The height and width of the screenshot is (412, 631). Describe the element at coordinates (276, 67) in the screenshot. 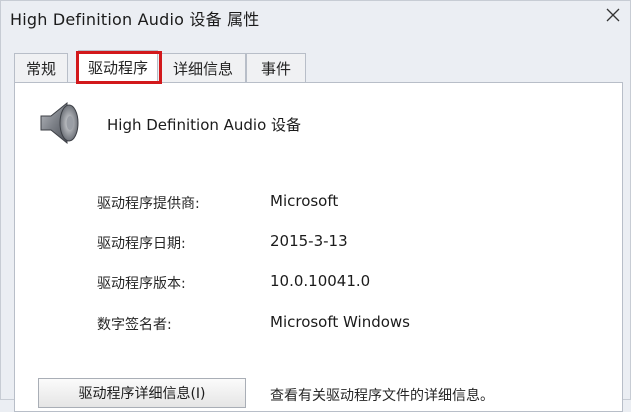

I see `tab-events: 事件` at that location.